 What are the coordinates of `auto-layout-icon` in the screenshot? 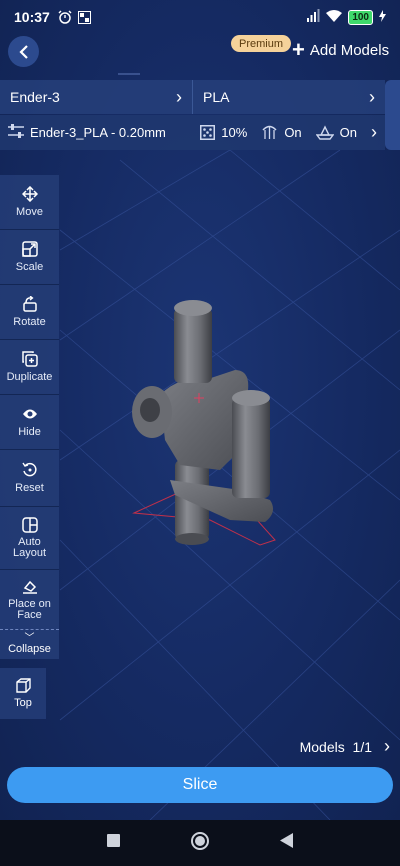 It's located at (29, 525).